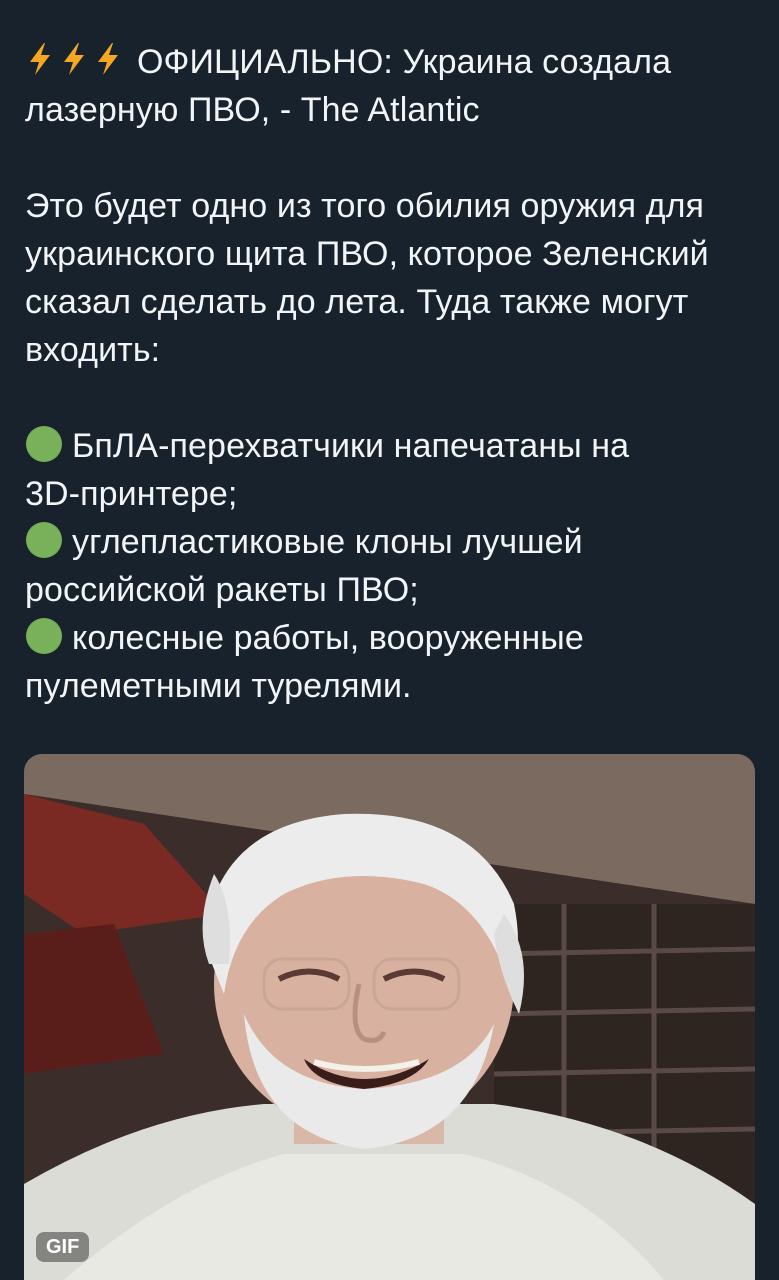 This screenshot has height=1280, width=779. Describe the element at coordinates (252, 110) in the screenshot. I see `headline-line-2: лазерную ПВО, - The Atlantic` at that location.